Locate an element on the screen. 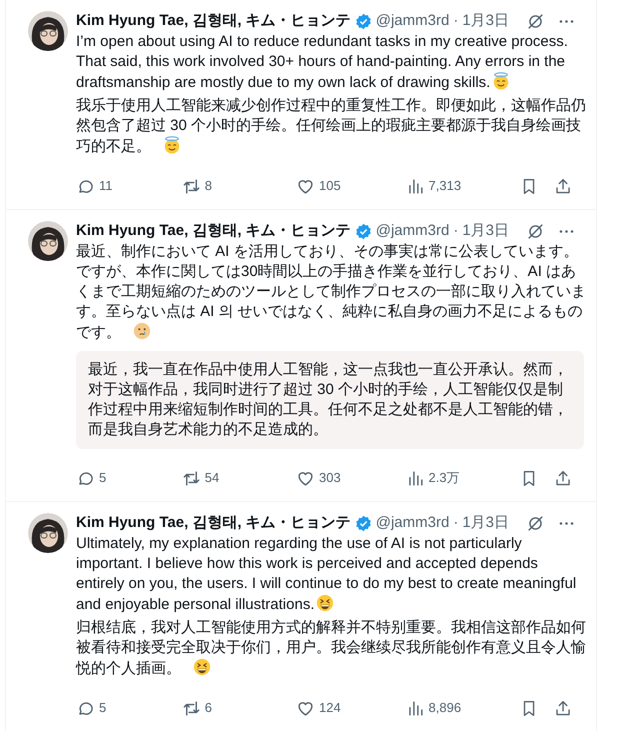 The image size is (640, 743). views-button: 8,896 is located at coordinates (463, 708).